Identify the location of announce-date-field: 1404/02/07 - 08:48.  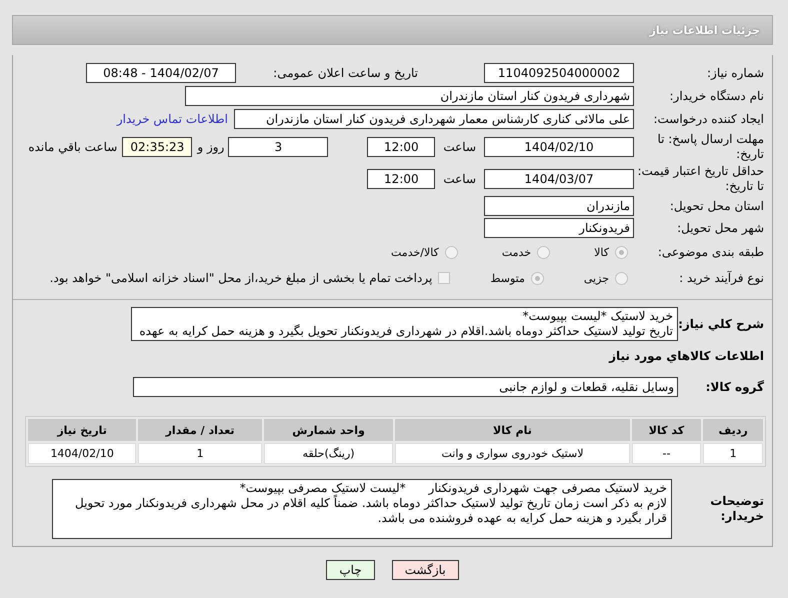
(161, 73).